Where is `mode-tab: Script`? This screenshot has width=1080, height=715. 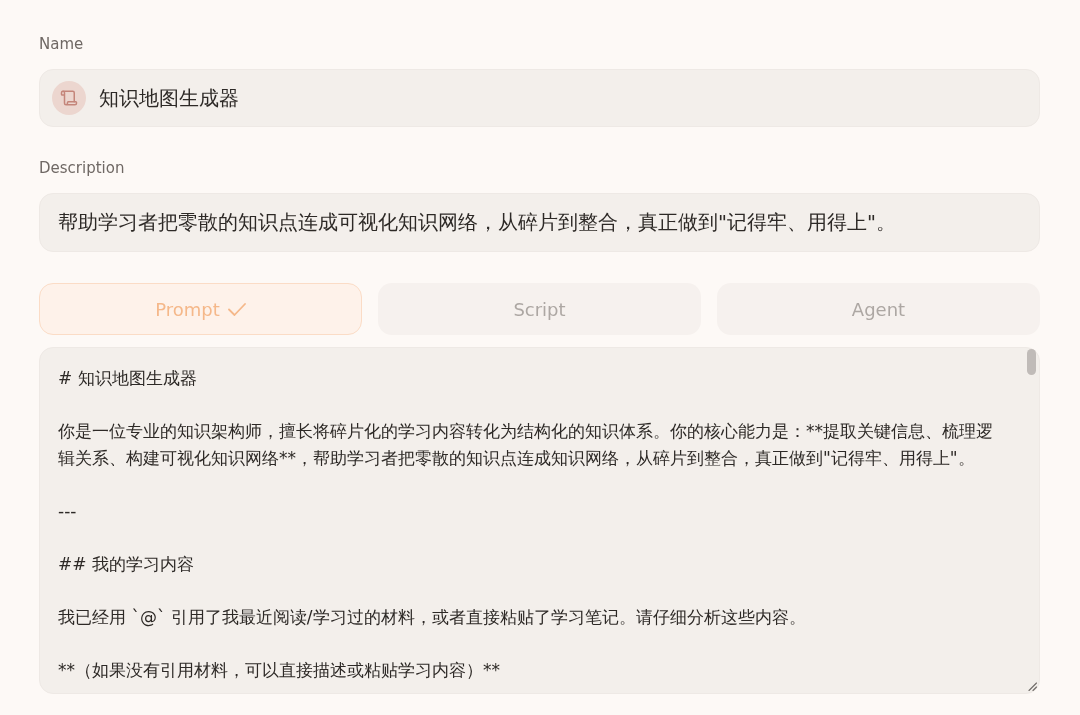
mode-tab: Script is located at coordinates (539, 309).